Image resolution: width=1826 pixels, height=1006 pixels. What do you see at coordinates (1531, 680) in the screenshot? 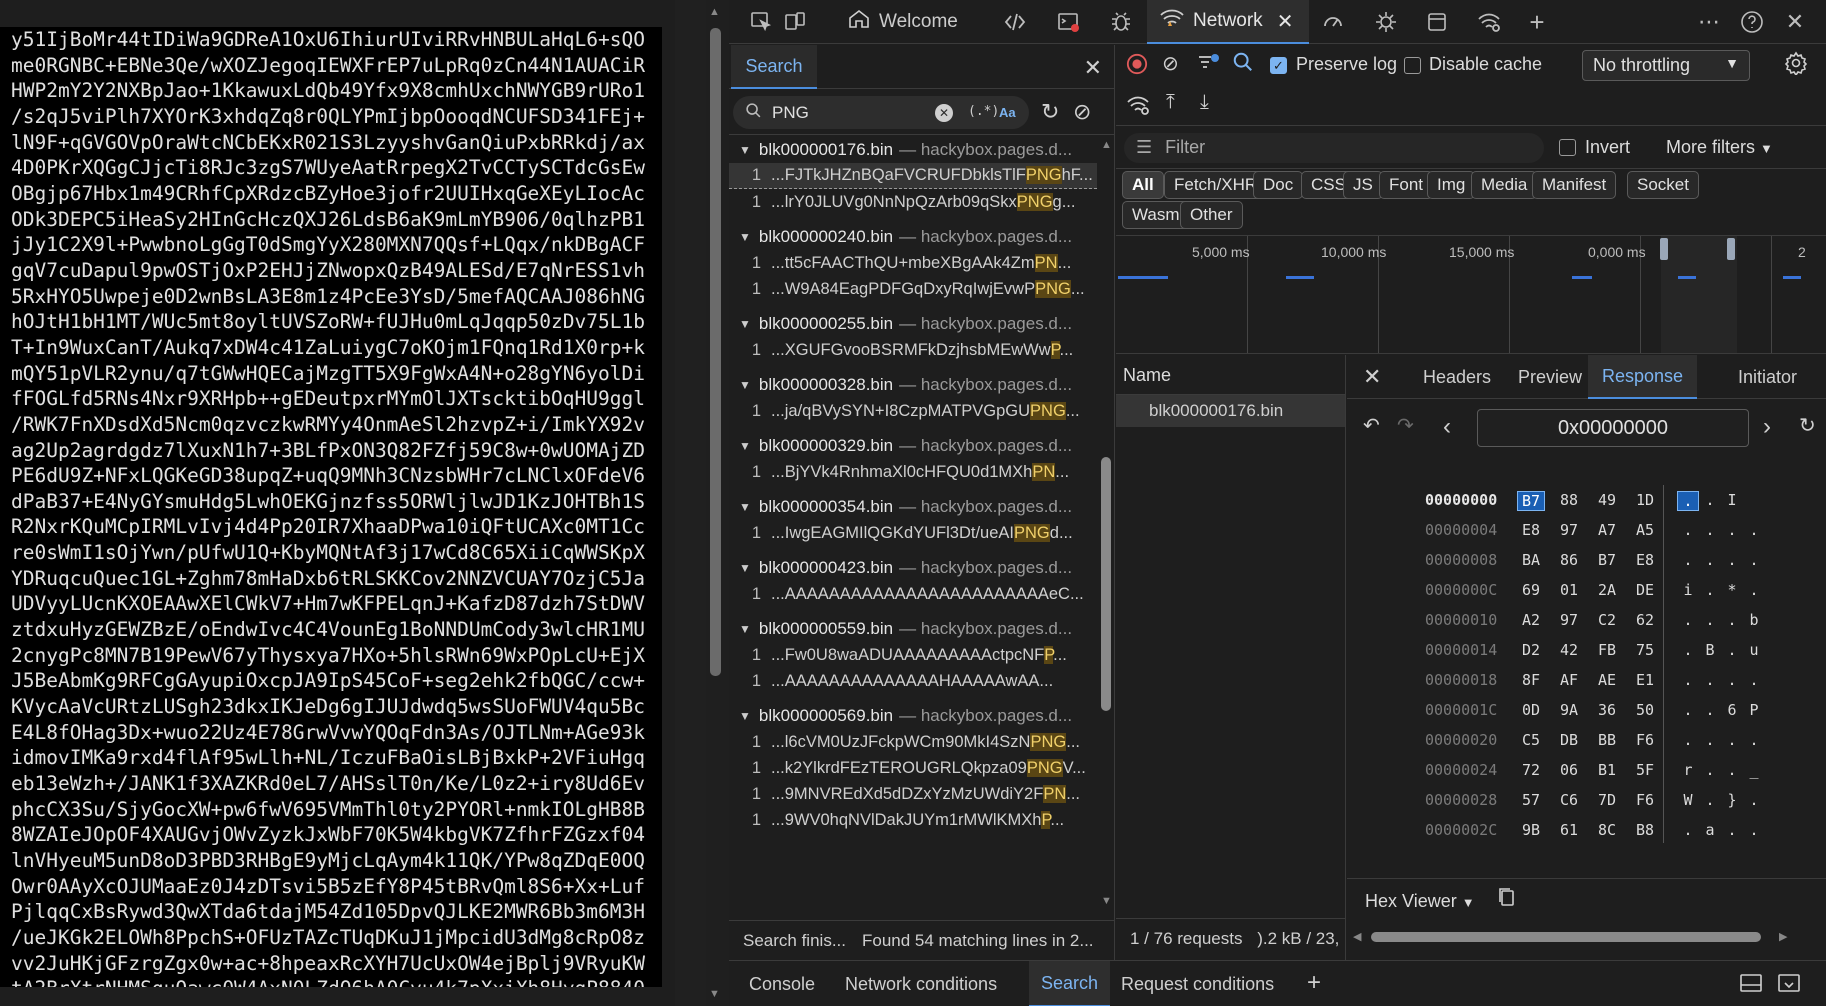
I see `hex-byte: 8F` at bounding box center [1531, 680].